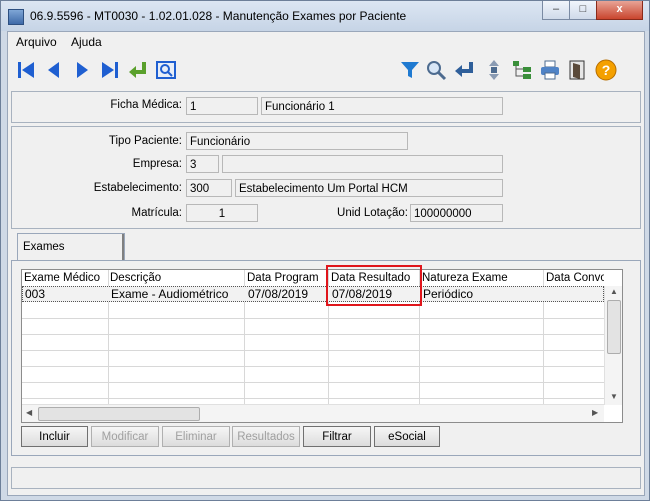  I want to click on scroll-left-arrow-icon: ◀, so click(29, 412).